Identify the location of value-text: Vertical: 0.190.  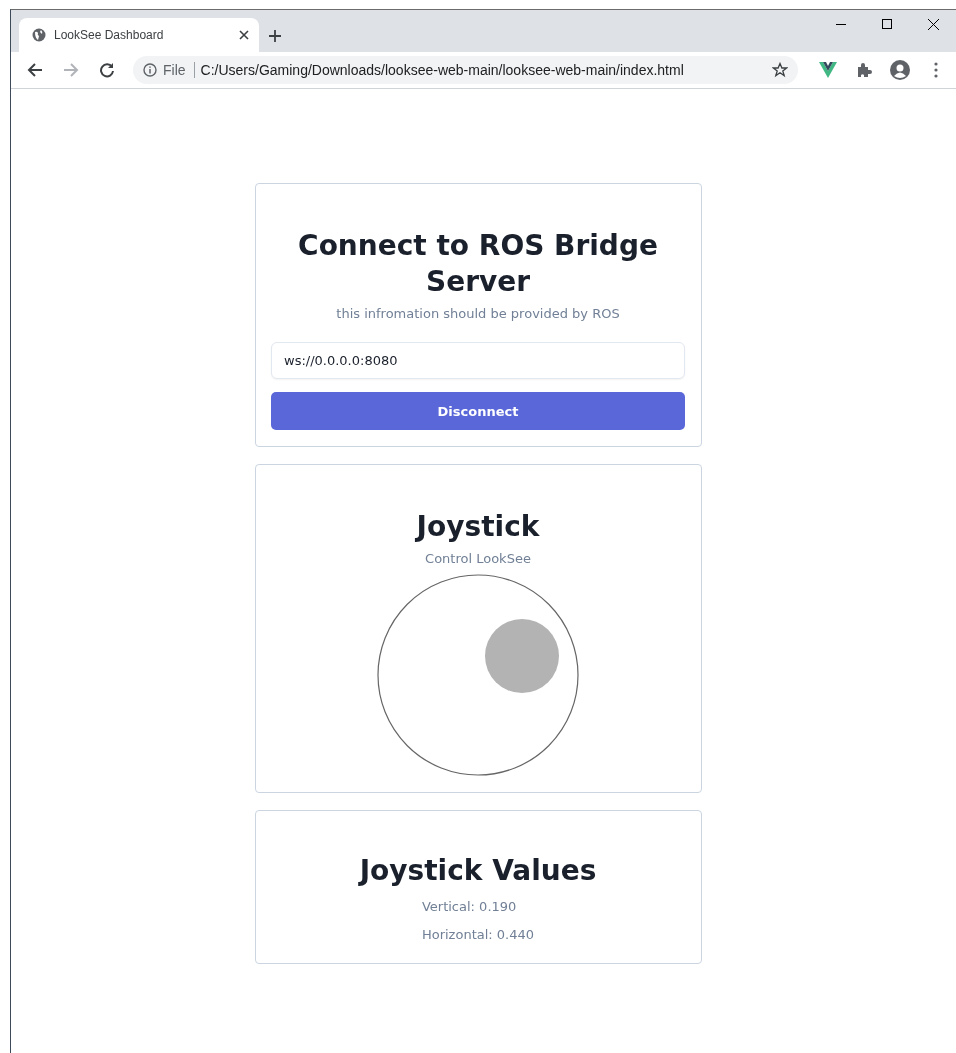
(469, 907).